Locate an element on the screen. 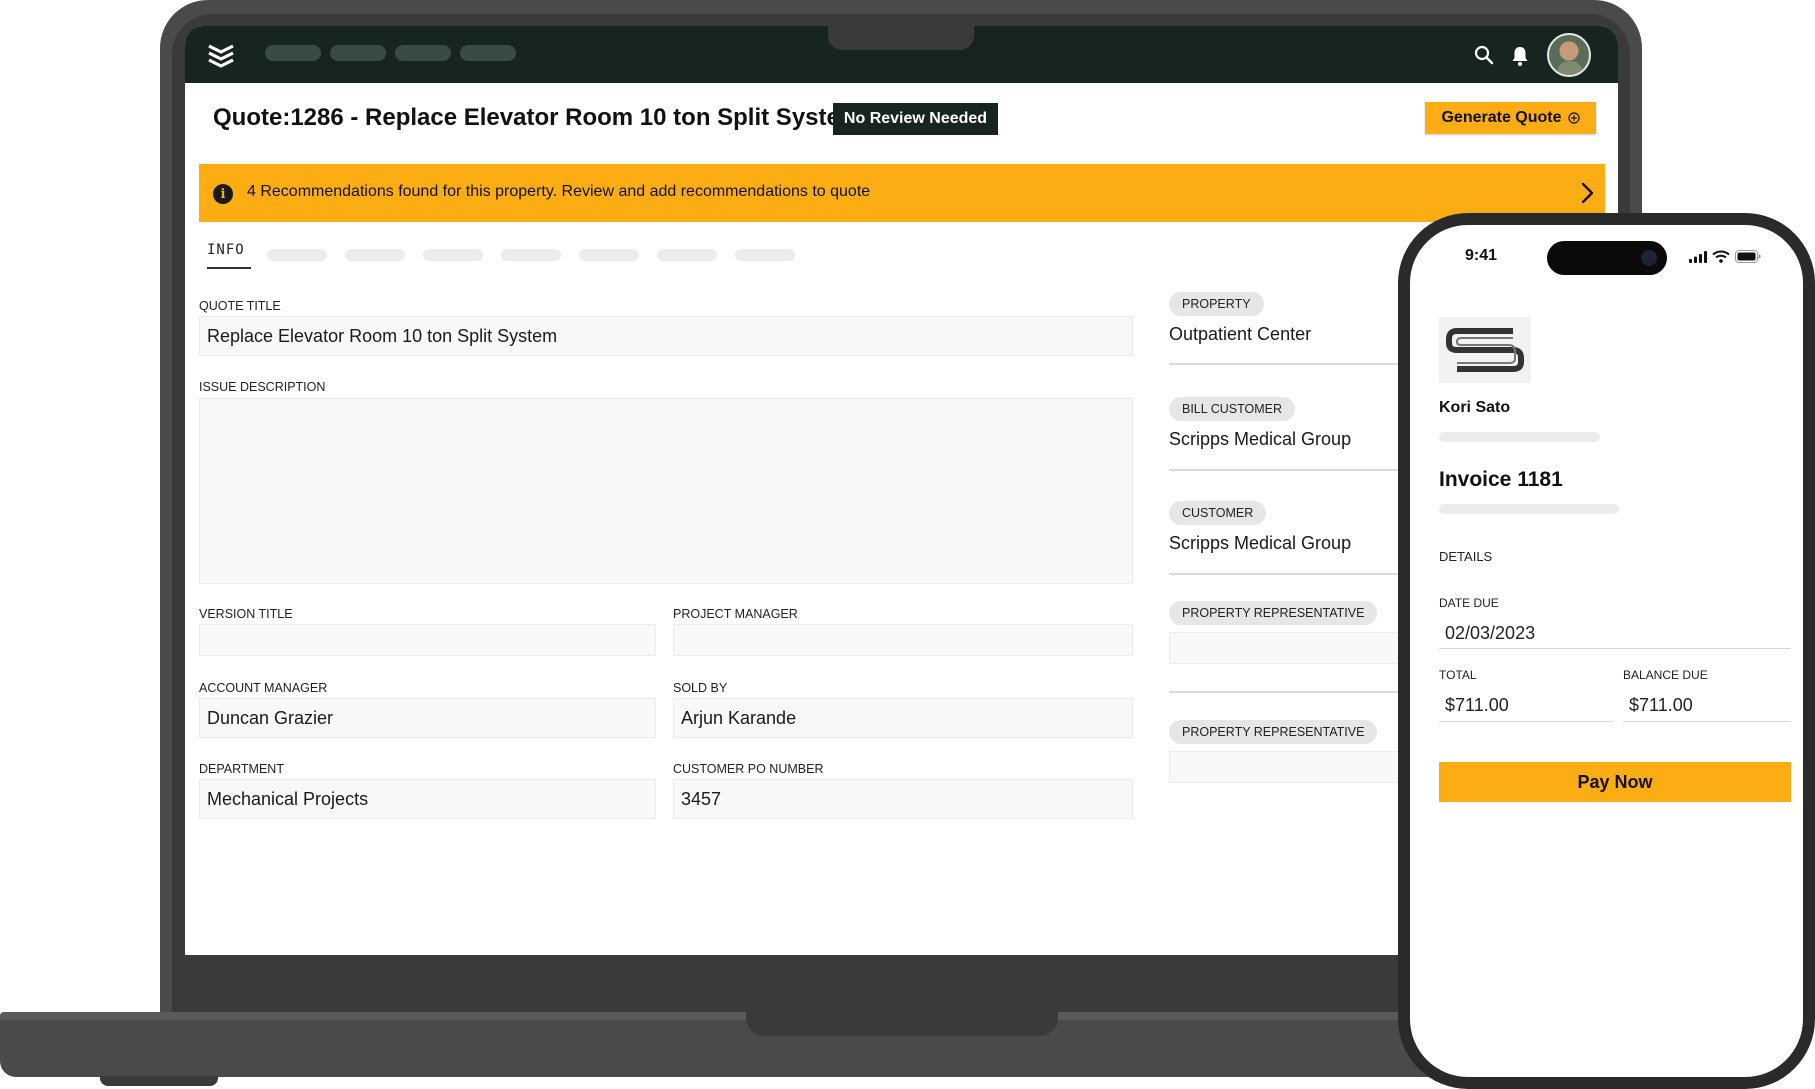  customer-value: Scripps Medical Group is located at coordinates (1260, 543).